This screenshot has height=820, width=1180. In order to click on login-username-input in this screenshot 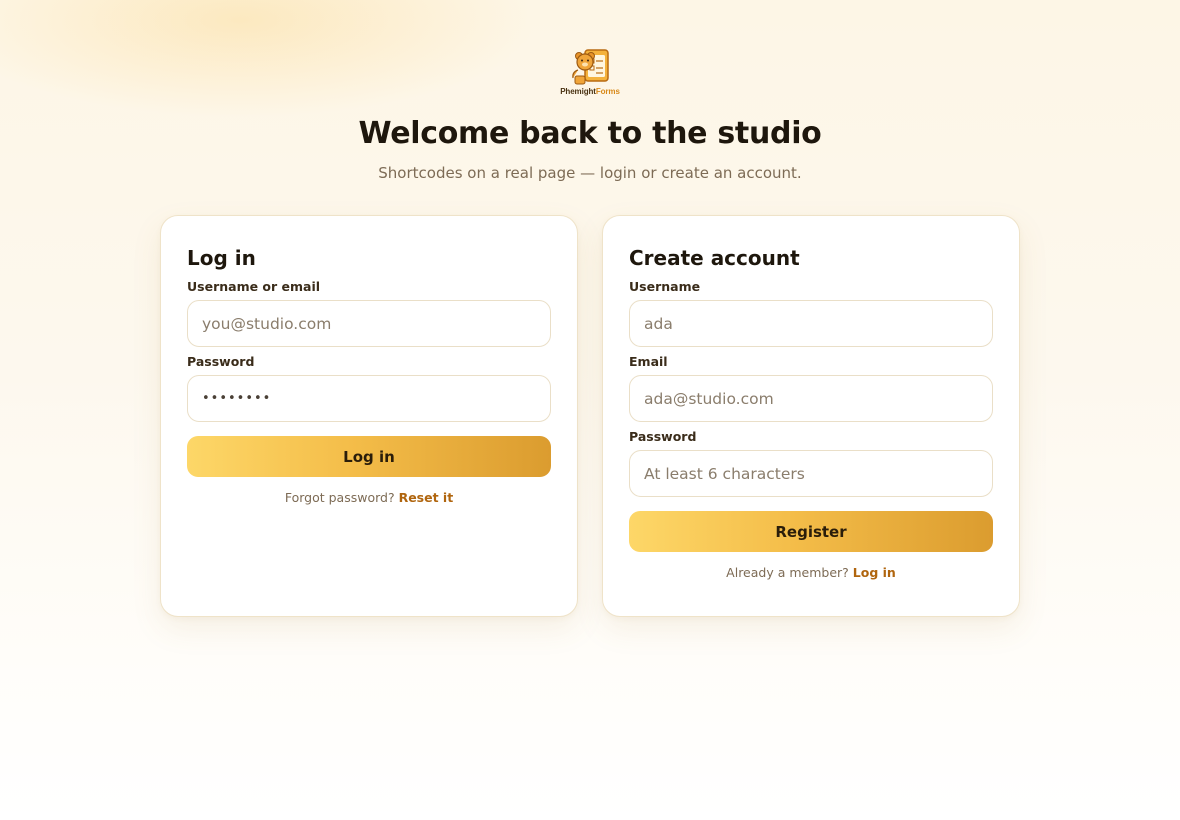, I will do `click(369, 323)`.